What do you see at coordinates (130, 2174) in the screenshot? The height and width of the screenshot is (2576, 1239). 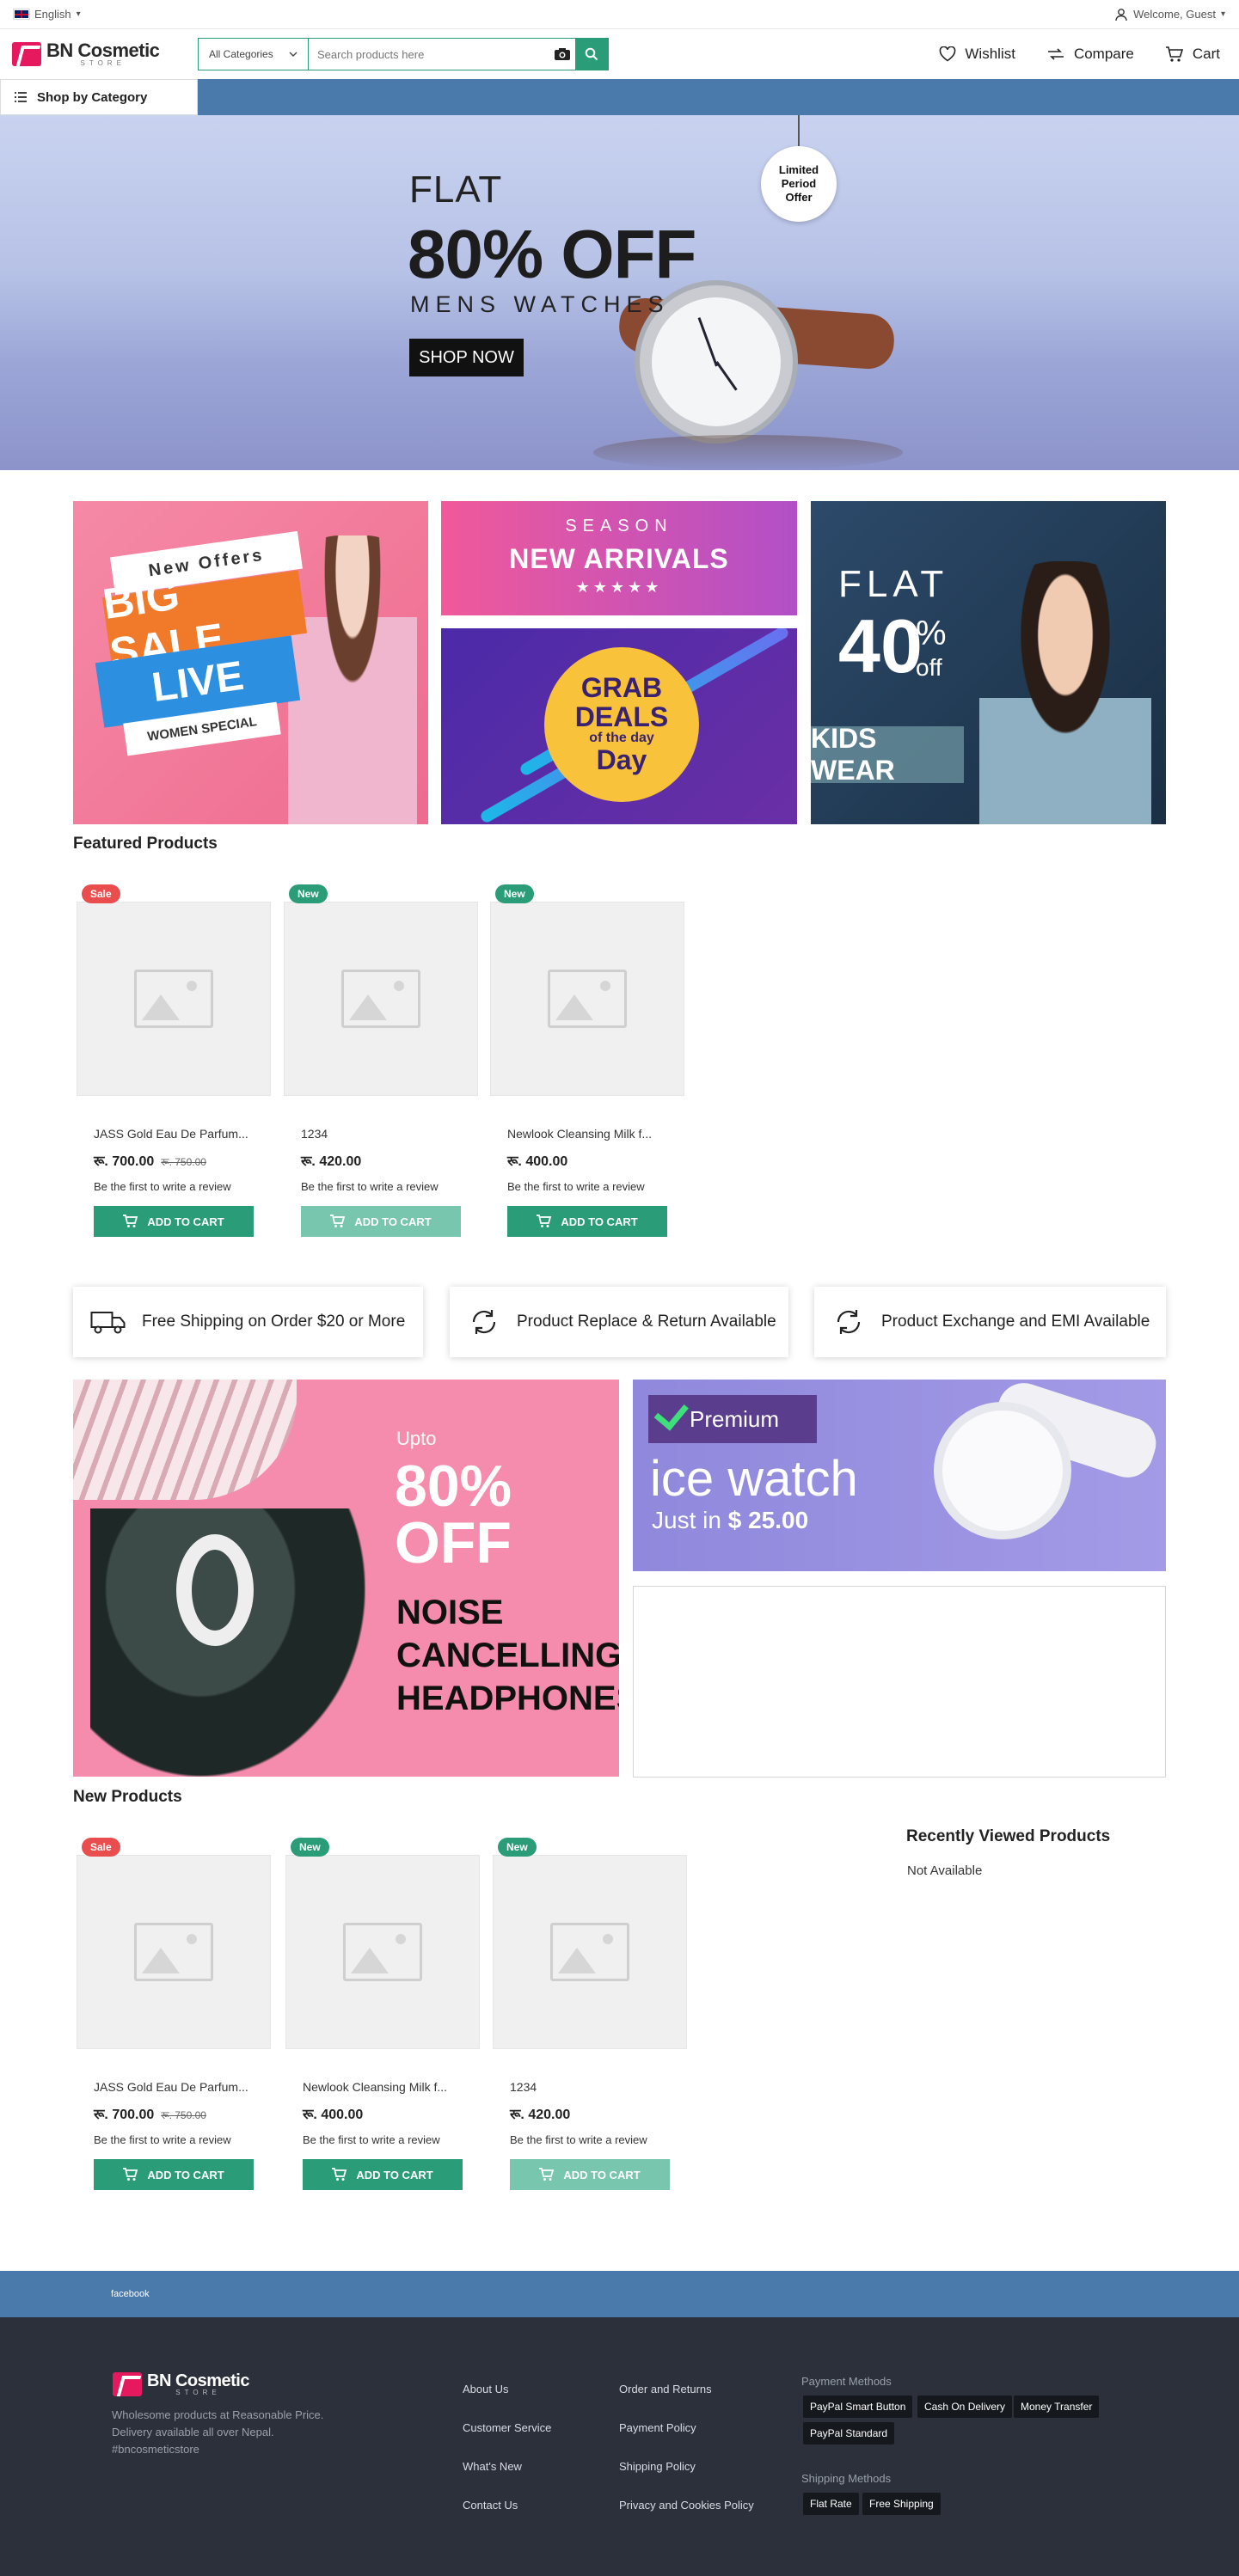 I see `cart-icon` at bounding box center [130, 2174].